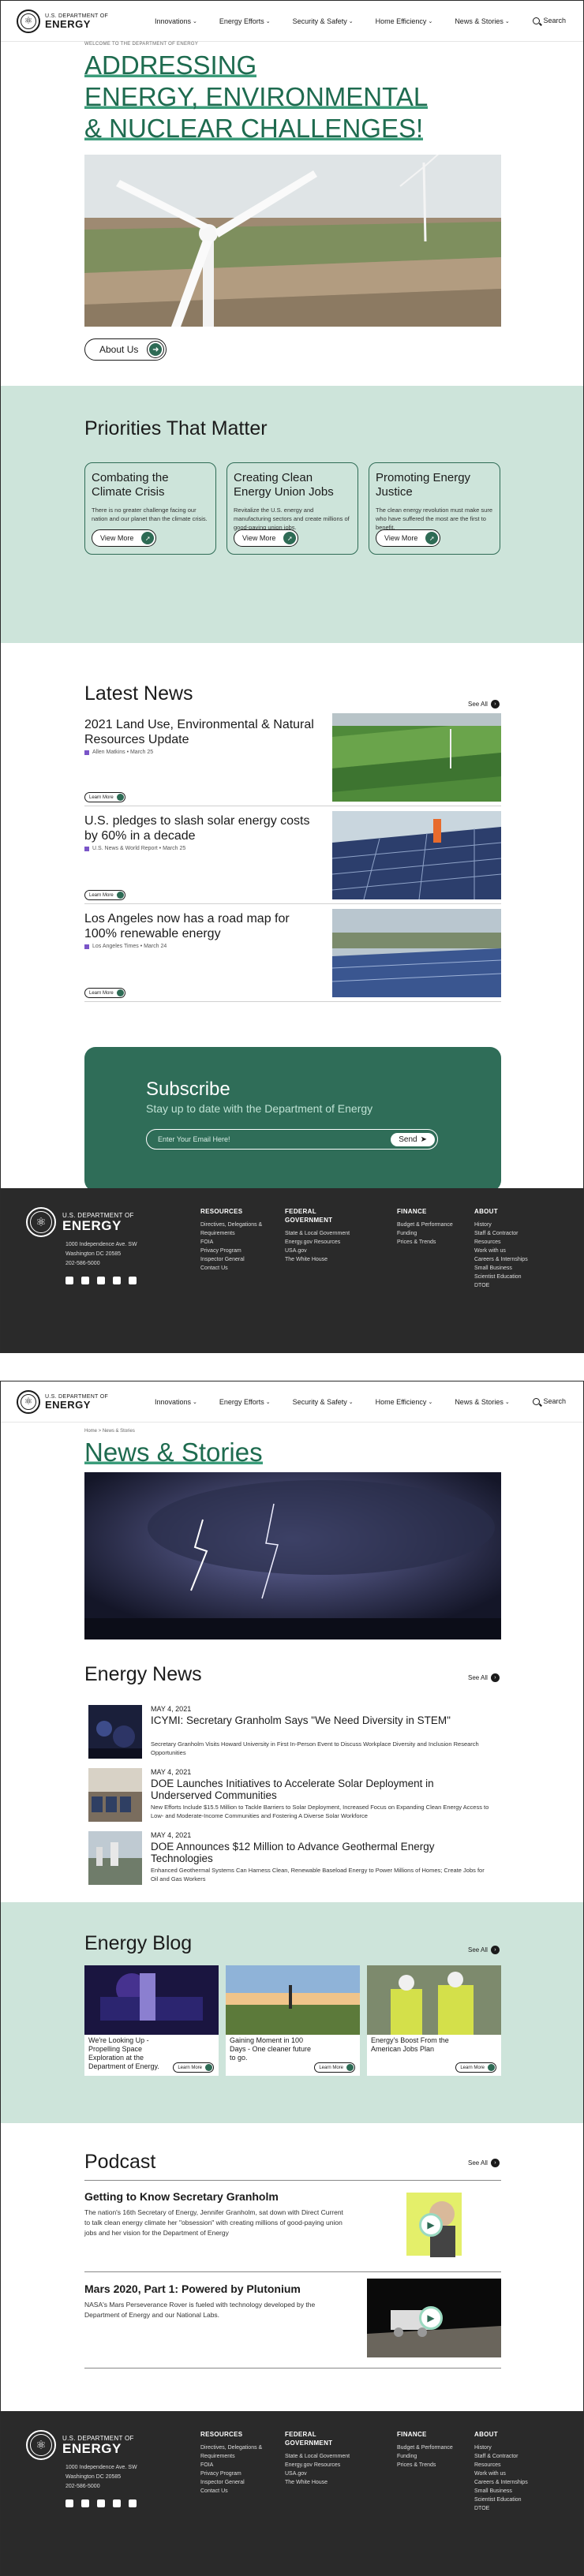 The height and width of the screenshot is (2576, 584). Describe the element at coordinates (319, 21) in the screenshot. I see `nav-label: Security & Safety` at that location.